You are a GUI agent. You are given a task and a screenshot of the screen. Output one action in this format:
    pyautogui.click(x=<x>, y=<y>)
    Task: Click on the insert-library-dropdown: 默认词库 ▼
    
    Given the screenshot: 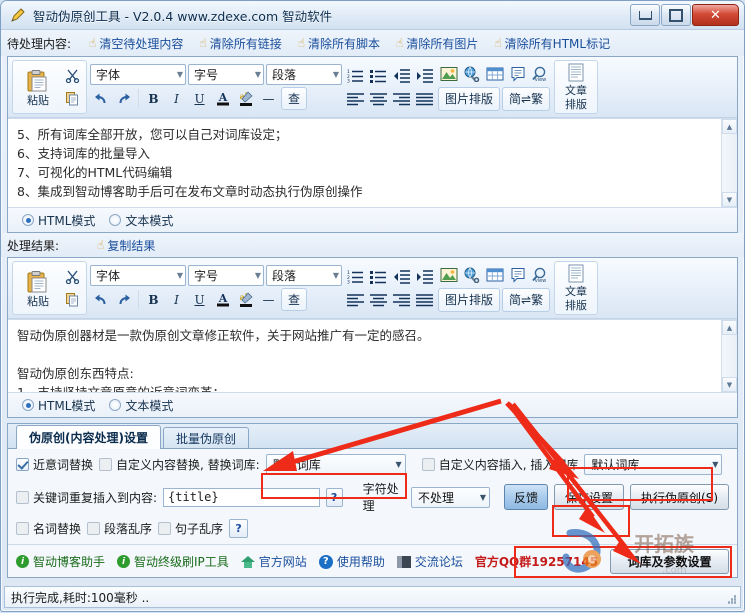 What is the action you would take?
    pyautogui.click(x=653, y=464)
    